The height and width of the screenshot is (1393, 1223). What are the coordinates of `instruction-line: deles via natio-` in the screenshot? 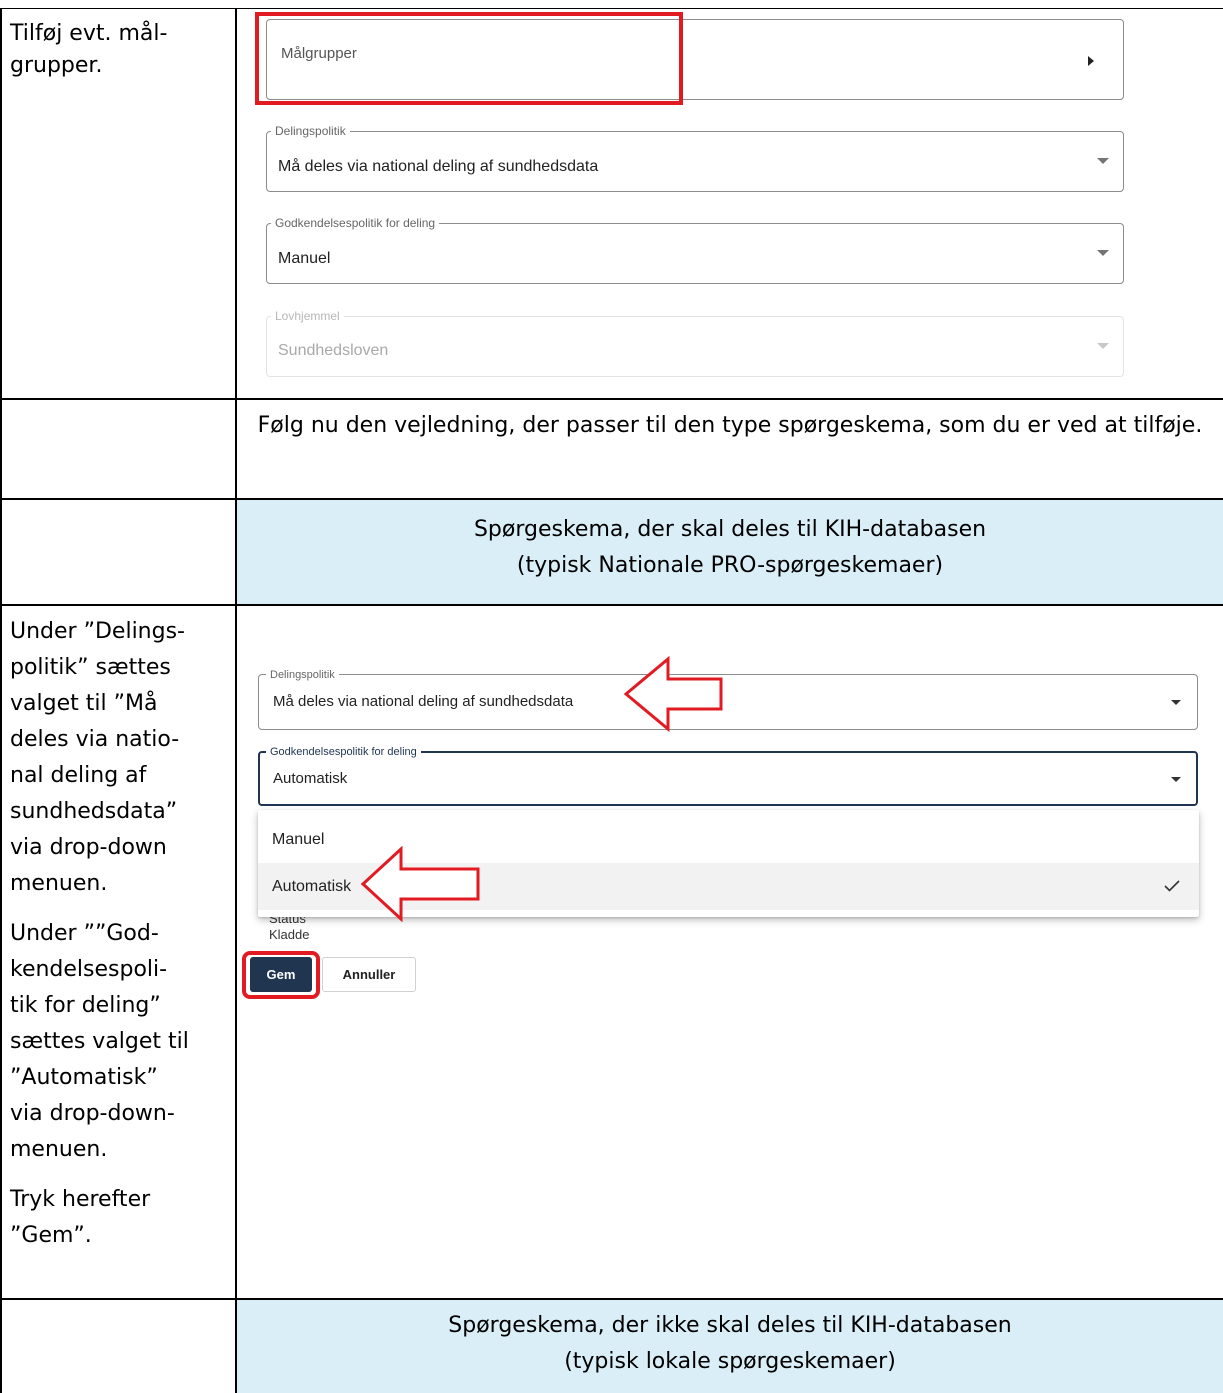 It's located at (95, 739).